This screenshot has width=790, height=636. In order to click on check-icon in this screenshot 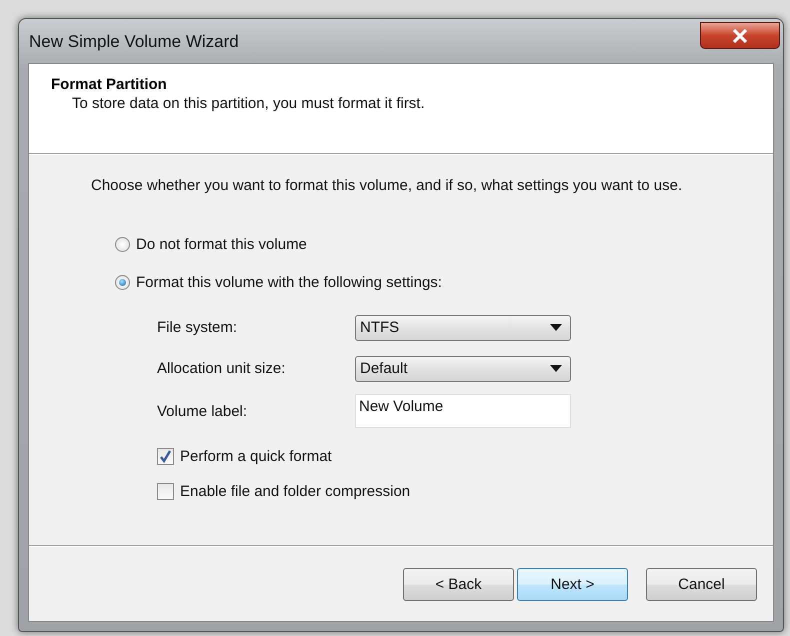, I will do `click(165, 456)`.